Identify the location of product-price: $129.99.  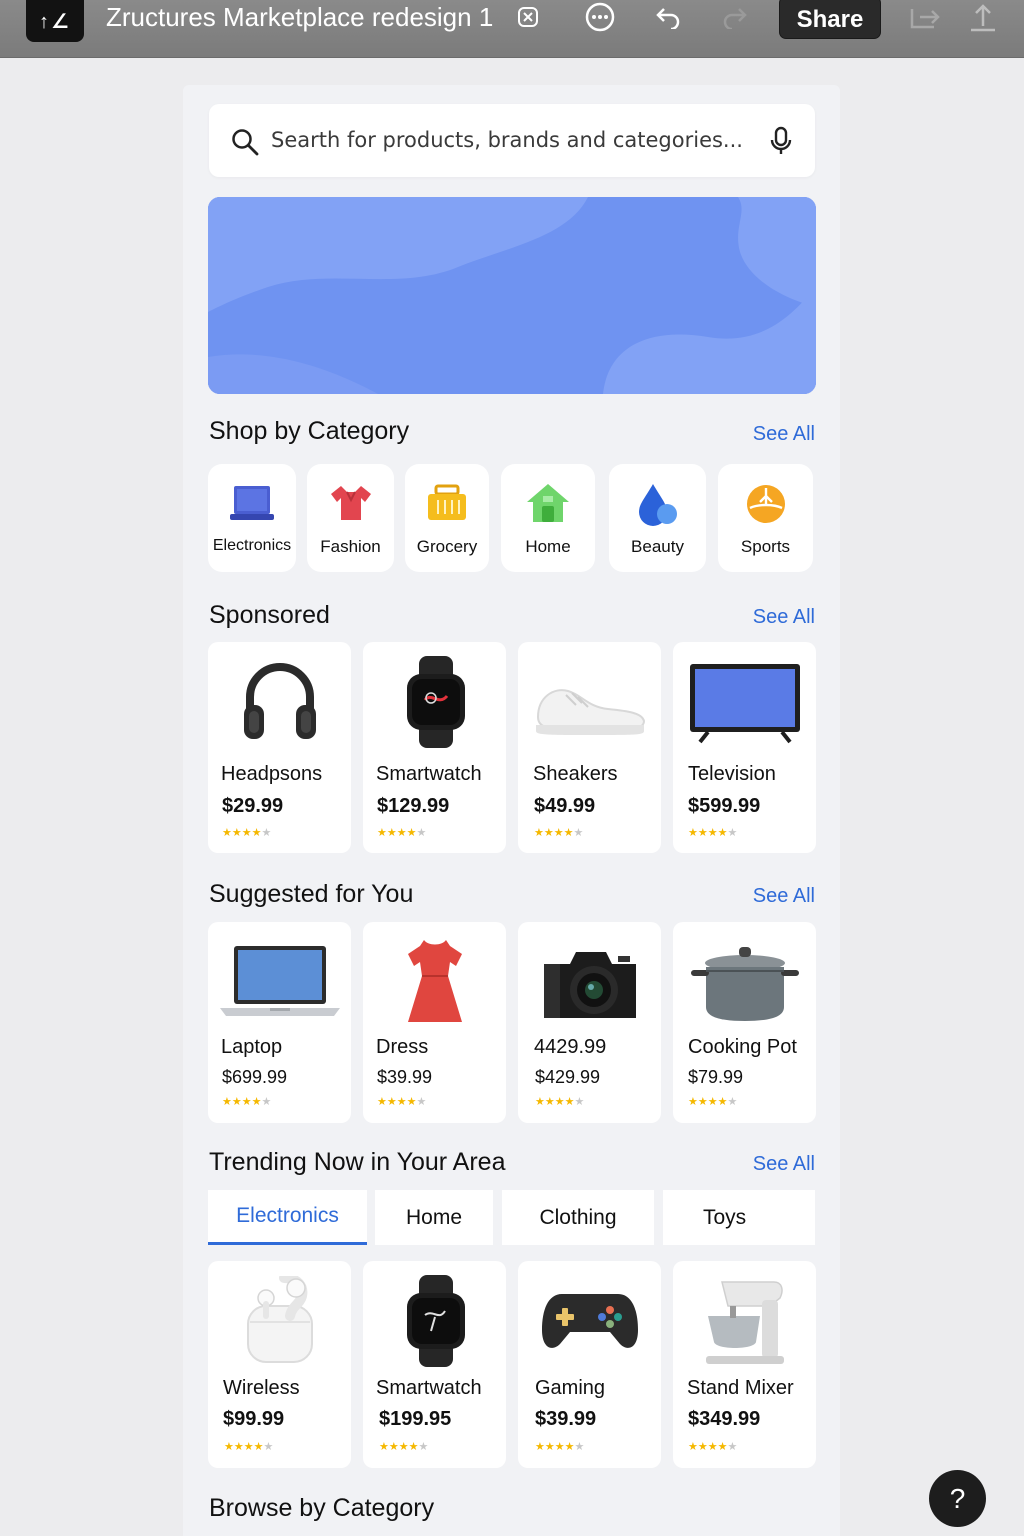
(413, 806).